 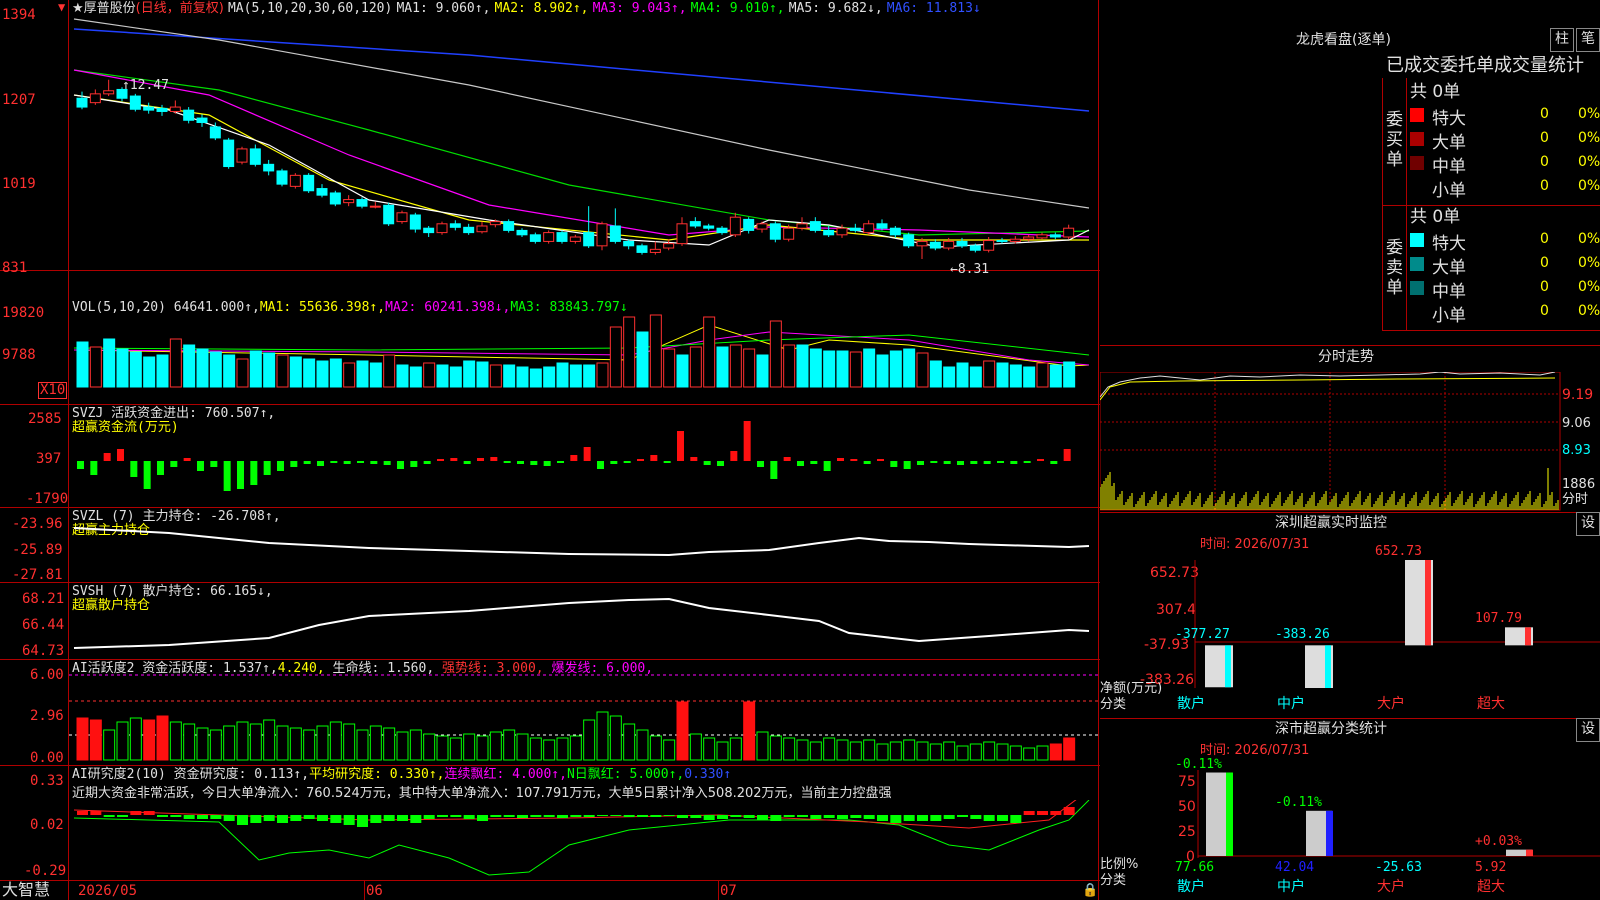 I want to click on ai2-ytick: 0.02, so click(x=47, y=825).